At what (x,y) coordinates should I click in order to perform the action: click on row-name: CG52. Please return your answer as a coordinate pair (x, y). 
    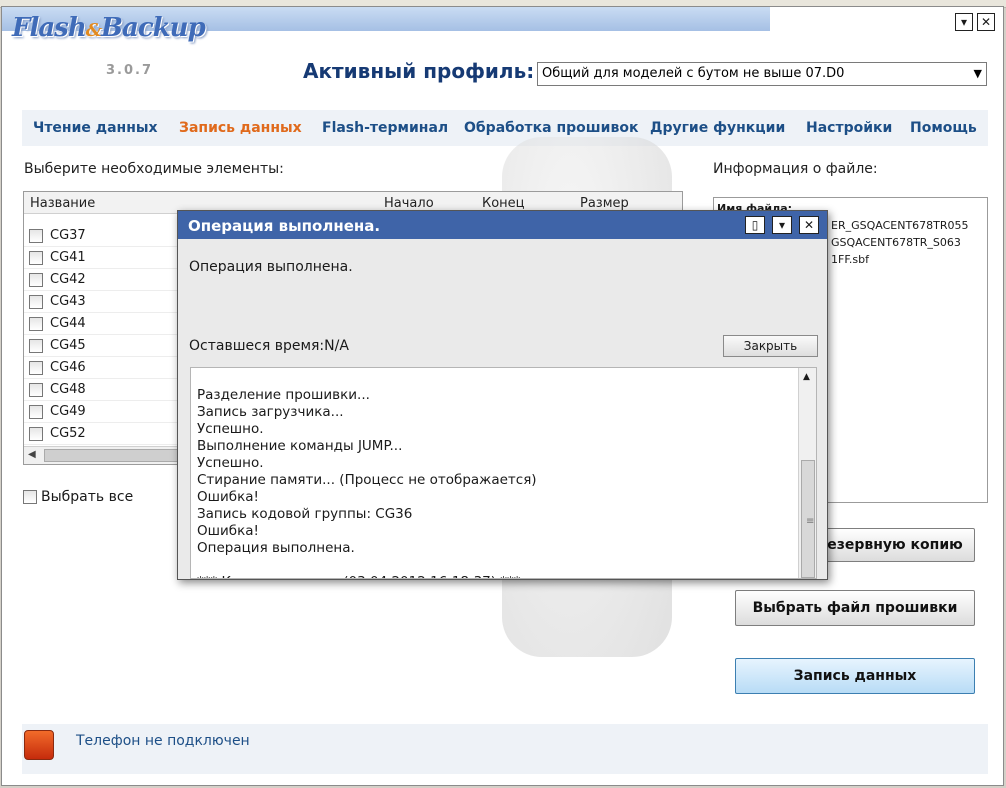
    Looking at the image, I should click on (68, 433).